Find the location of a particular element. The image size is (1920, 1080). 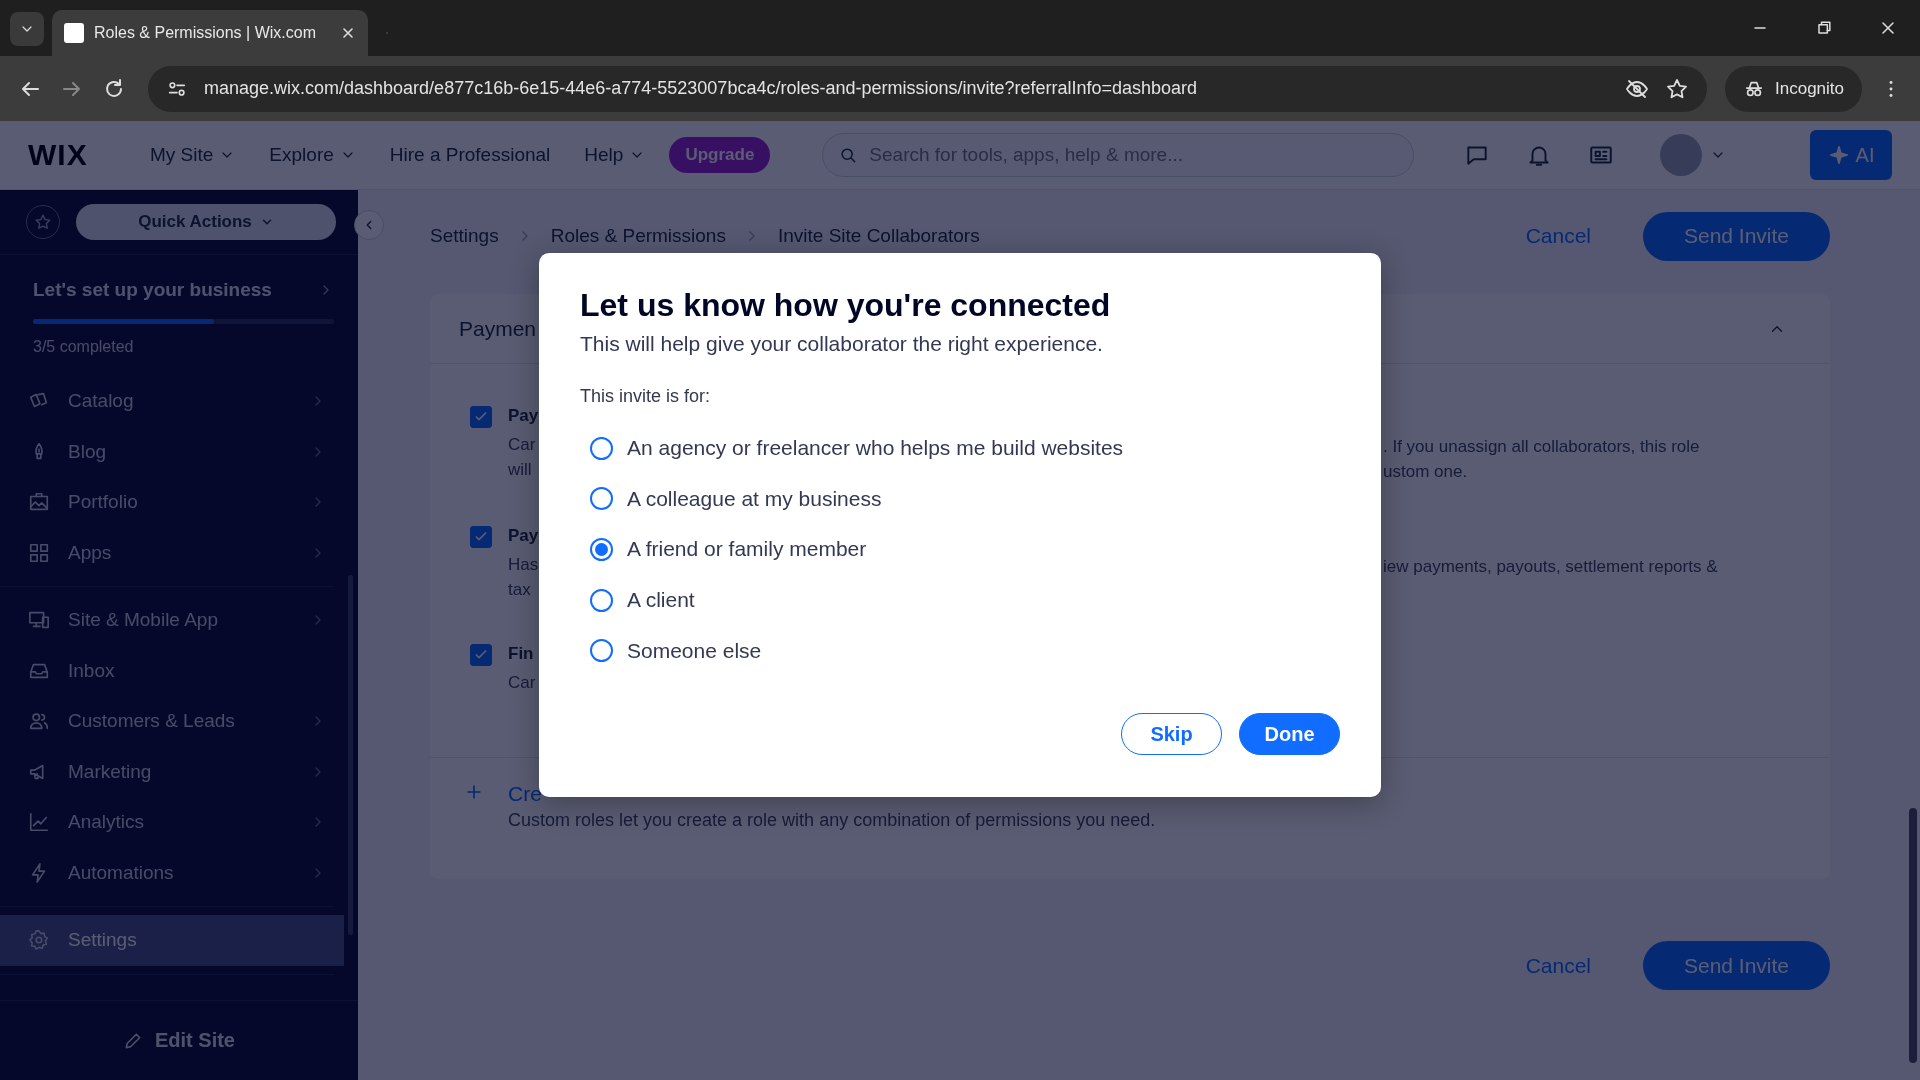

breadcrumb-link: Settings is located at coordinates (464, 236).